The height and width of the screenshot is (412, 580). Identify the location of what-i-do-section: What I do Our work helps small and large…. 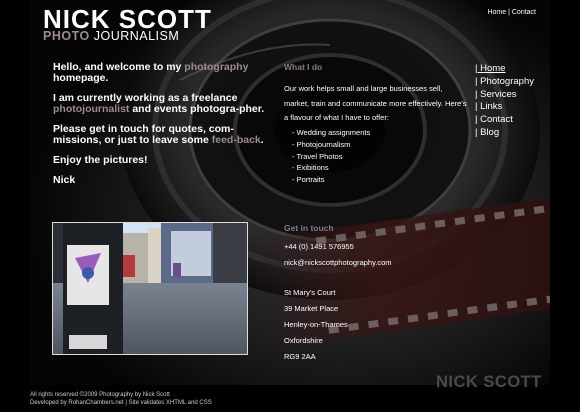
(376, 122).